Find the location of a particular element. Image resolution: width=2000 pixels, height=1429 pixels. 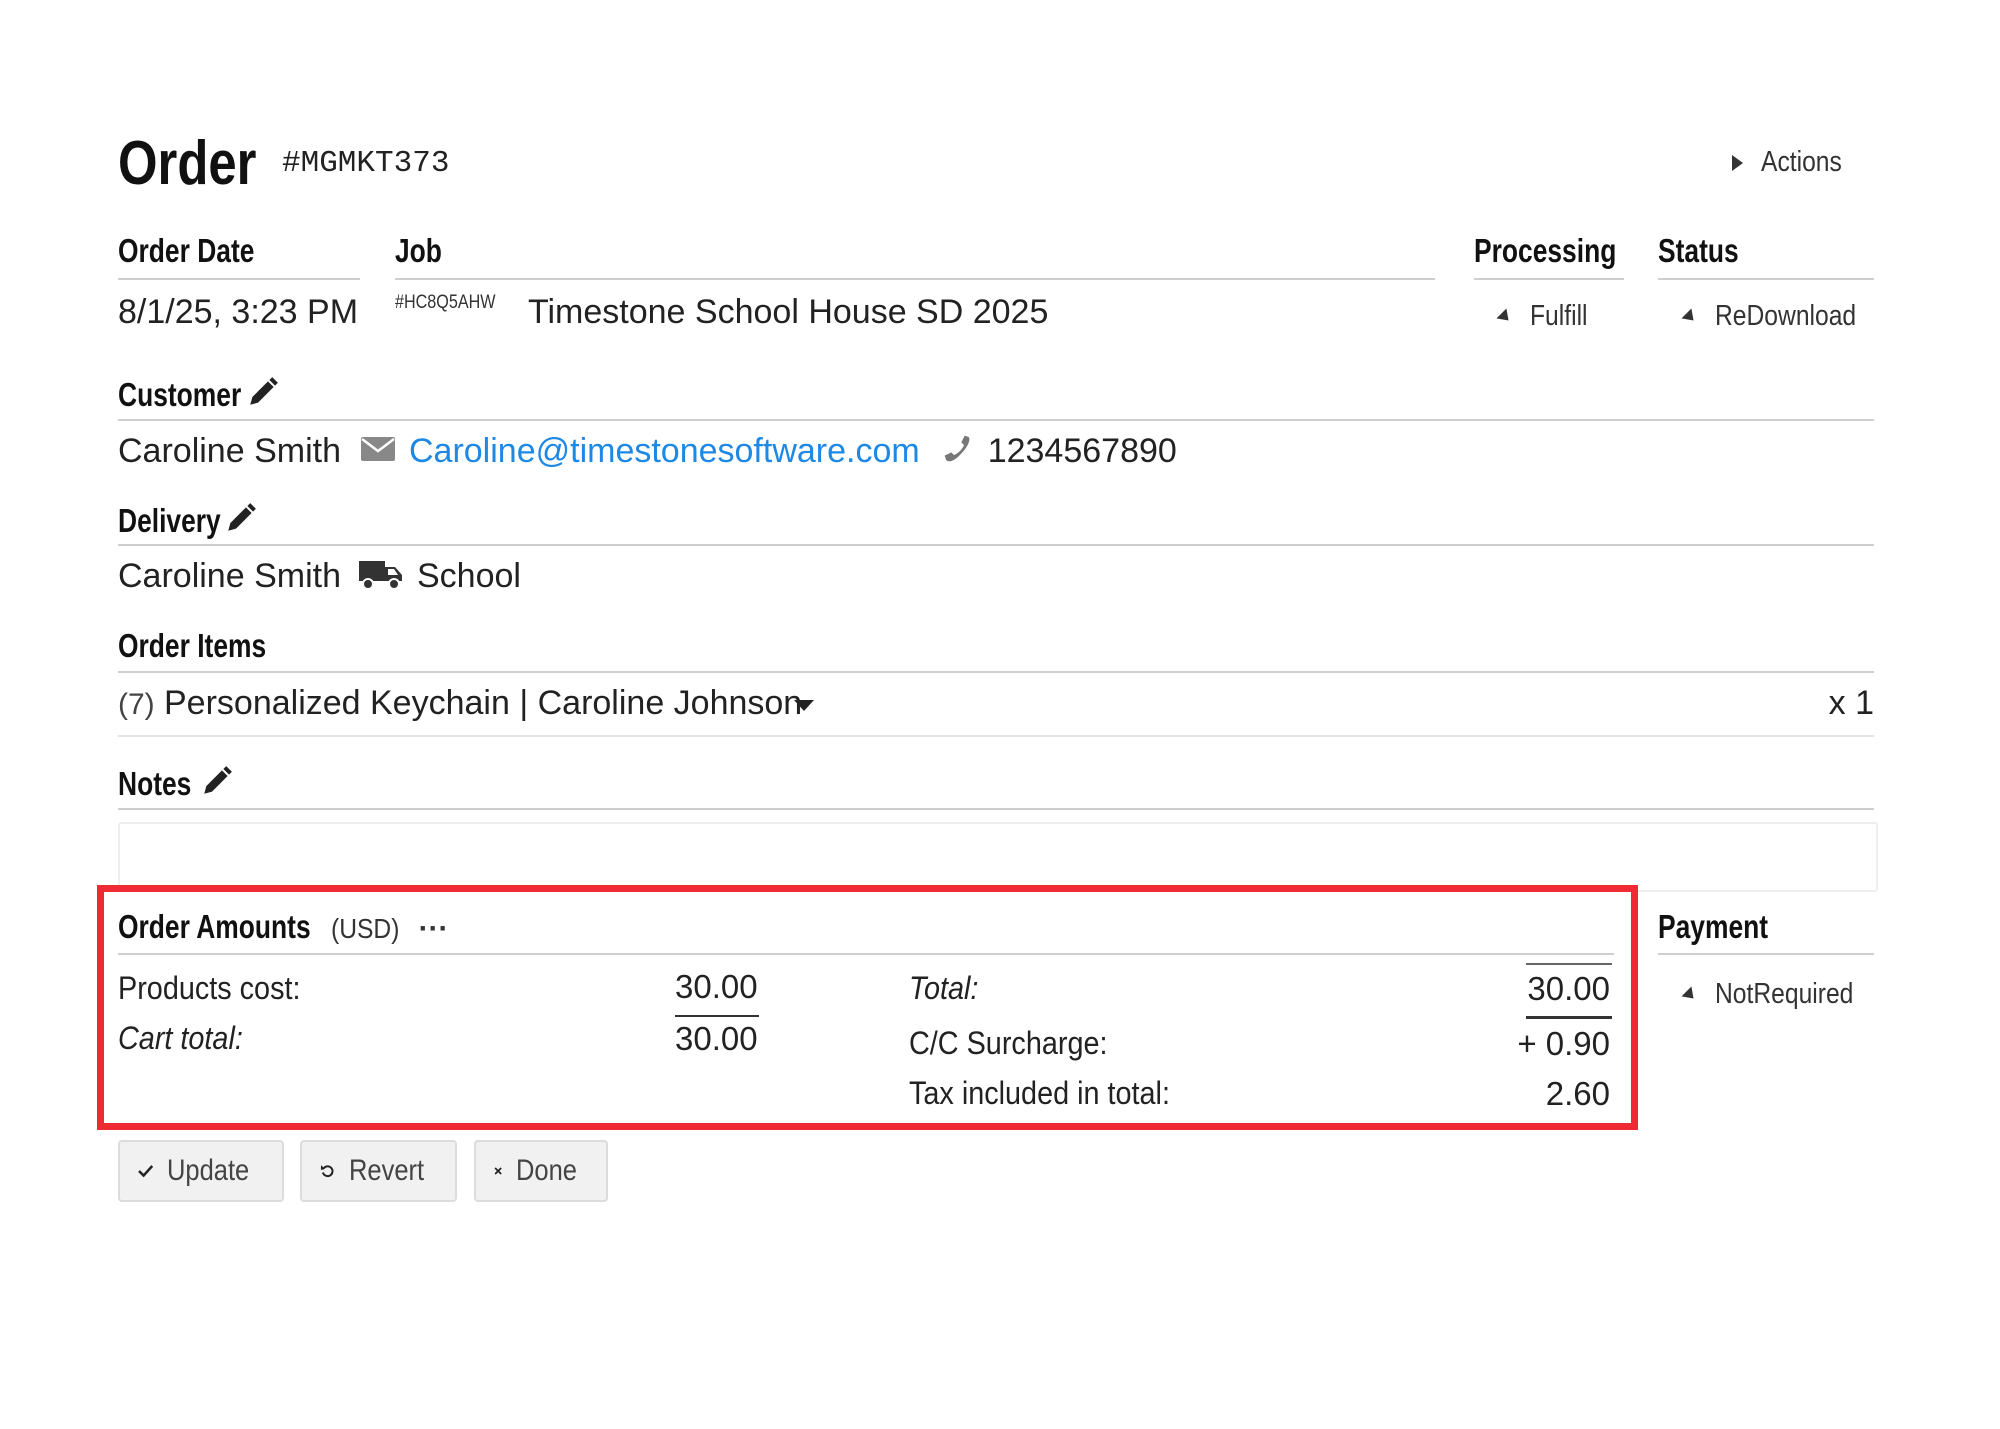

customer-header: Customer is located at coordinates (199, 394).